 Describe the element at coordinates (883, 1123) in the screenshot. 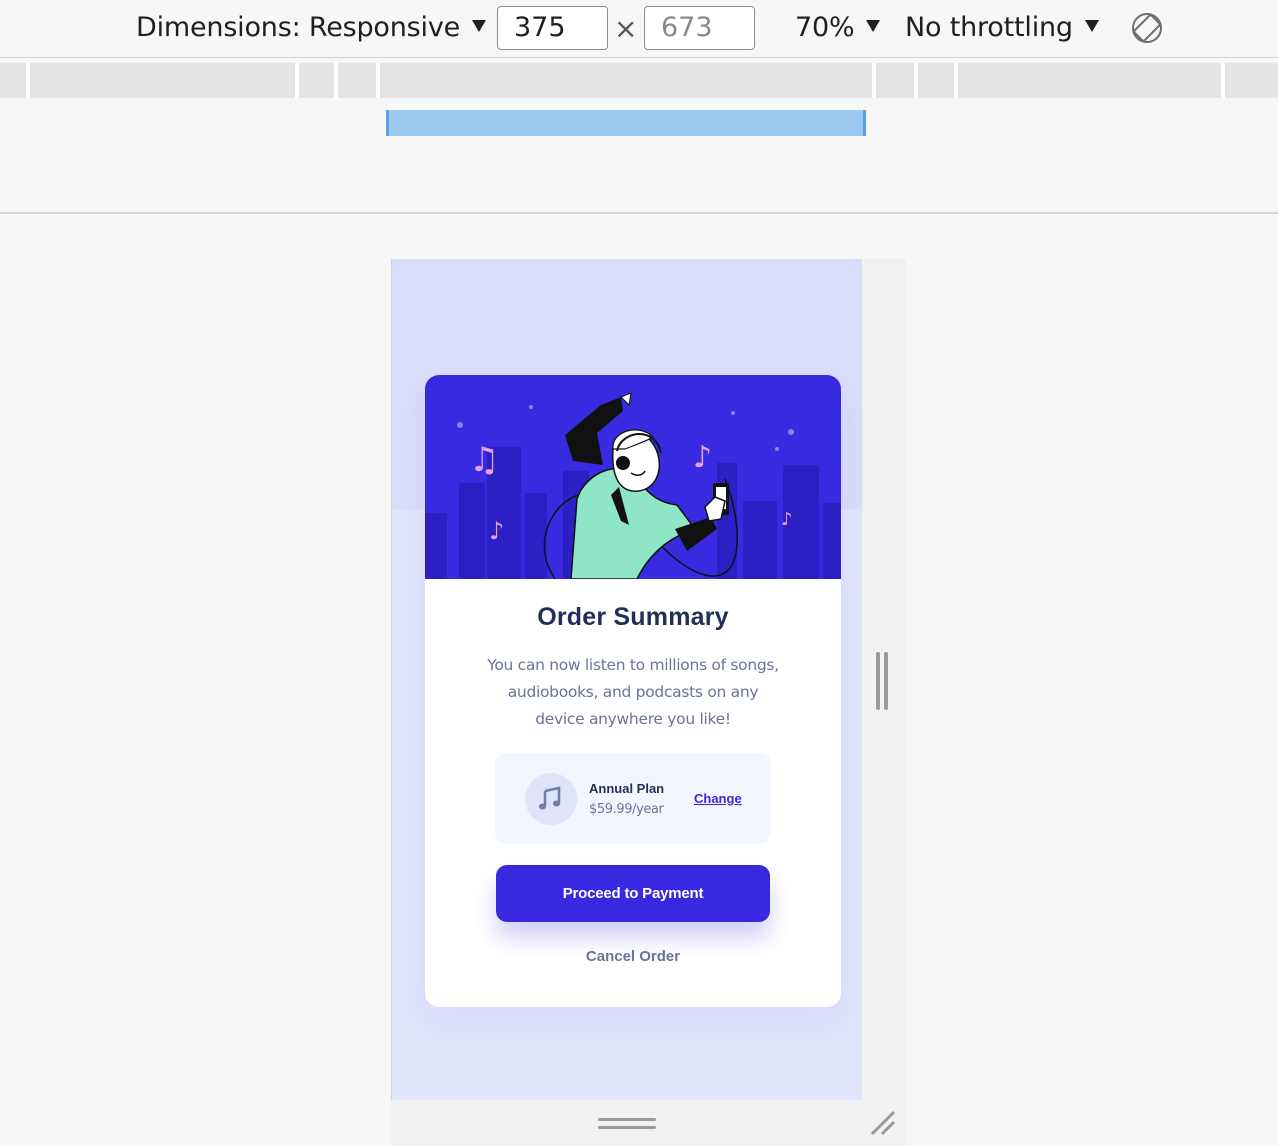

I see `resize-handle-corner` at that location.